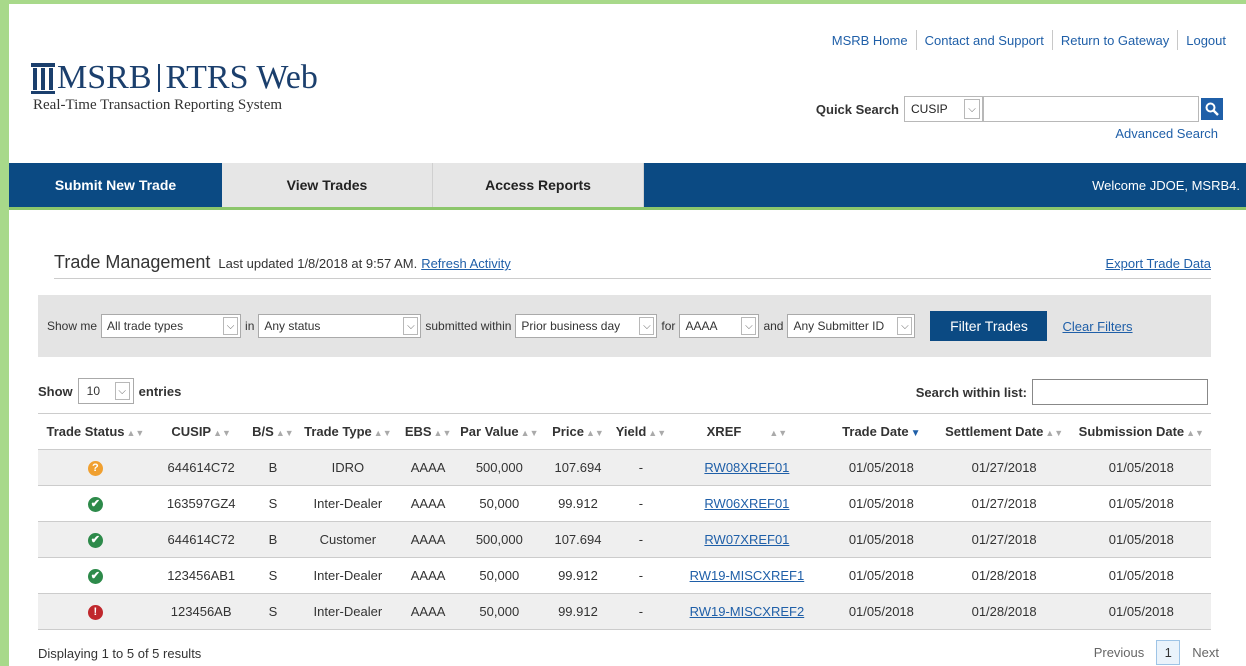  I want to click on refresh-activity-link: Refresh Activity, so click(466, 263).